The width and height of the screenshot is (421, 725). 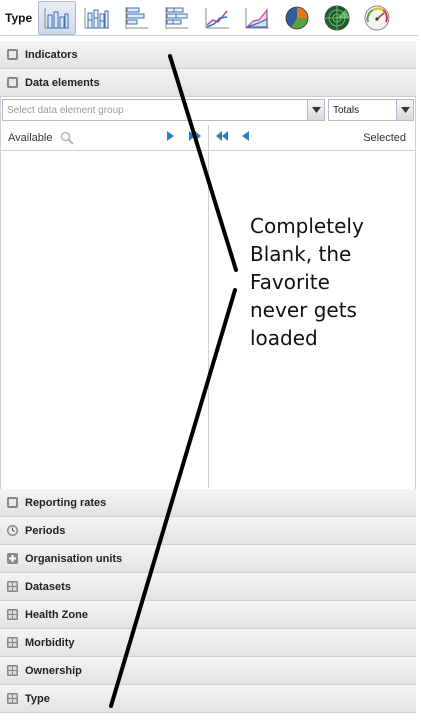 What do you see at coordinates (170, 137) in the screenshot?
I see `select-one-arrow-icon` at bounding box center [170, 137].